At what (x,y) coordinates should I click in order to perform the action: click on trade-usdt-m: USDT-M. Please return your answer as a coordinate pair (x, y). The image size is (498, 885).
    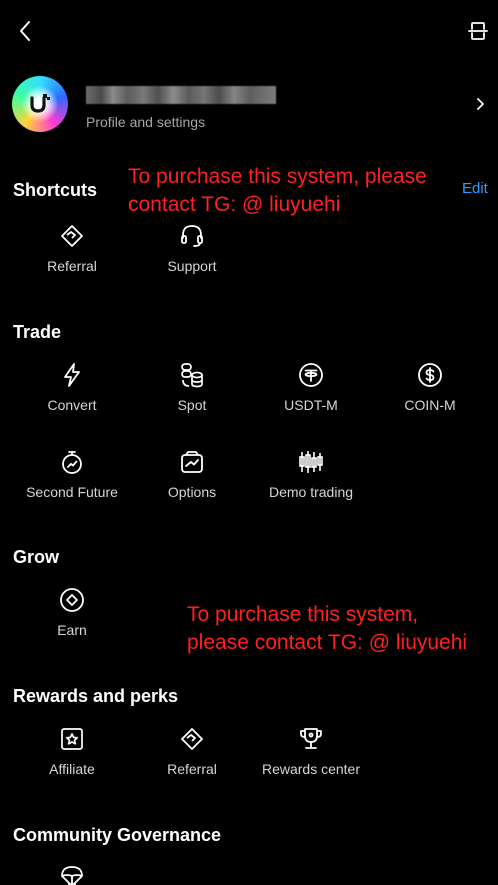
    Looking at the image, I should click on (311, 387).